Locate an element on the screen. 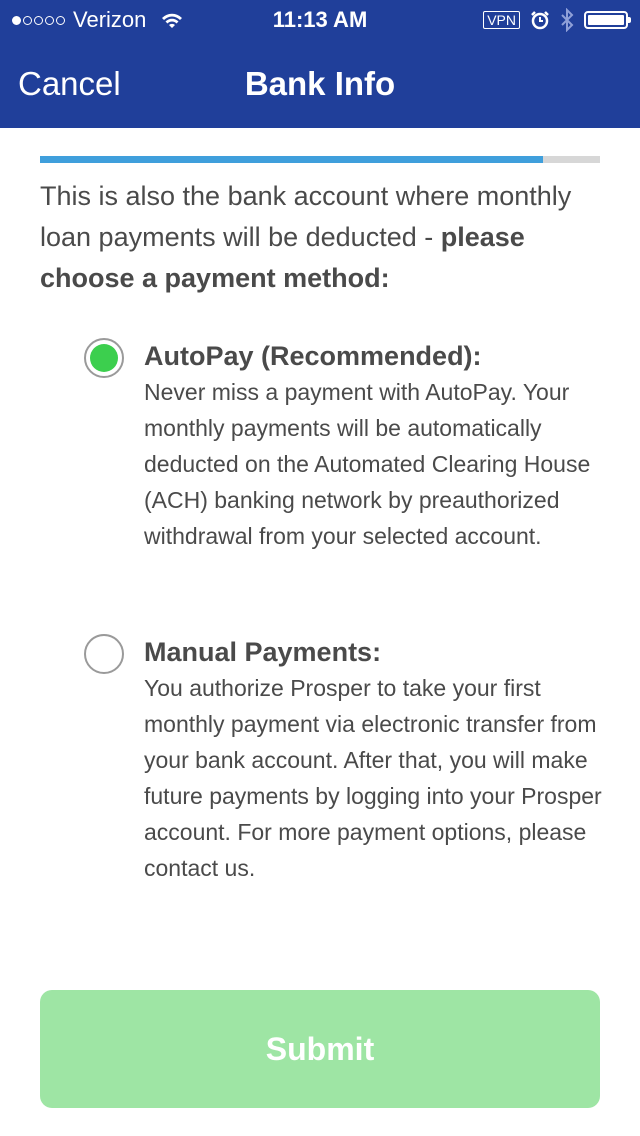 This screenshot has height=1136, width=640. progress-bar-fill is located at coordinates (291, 159).